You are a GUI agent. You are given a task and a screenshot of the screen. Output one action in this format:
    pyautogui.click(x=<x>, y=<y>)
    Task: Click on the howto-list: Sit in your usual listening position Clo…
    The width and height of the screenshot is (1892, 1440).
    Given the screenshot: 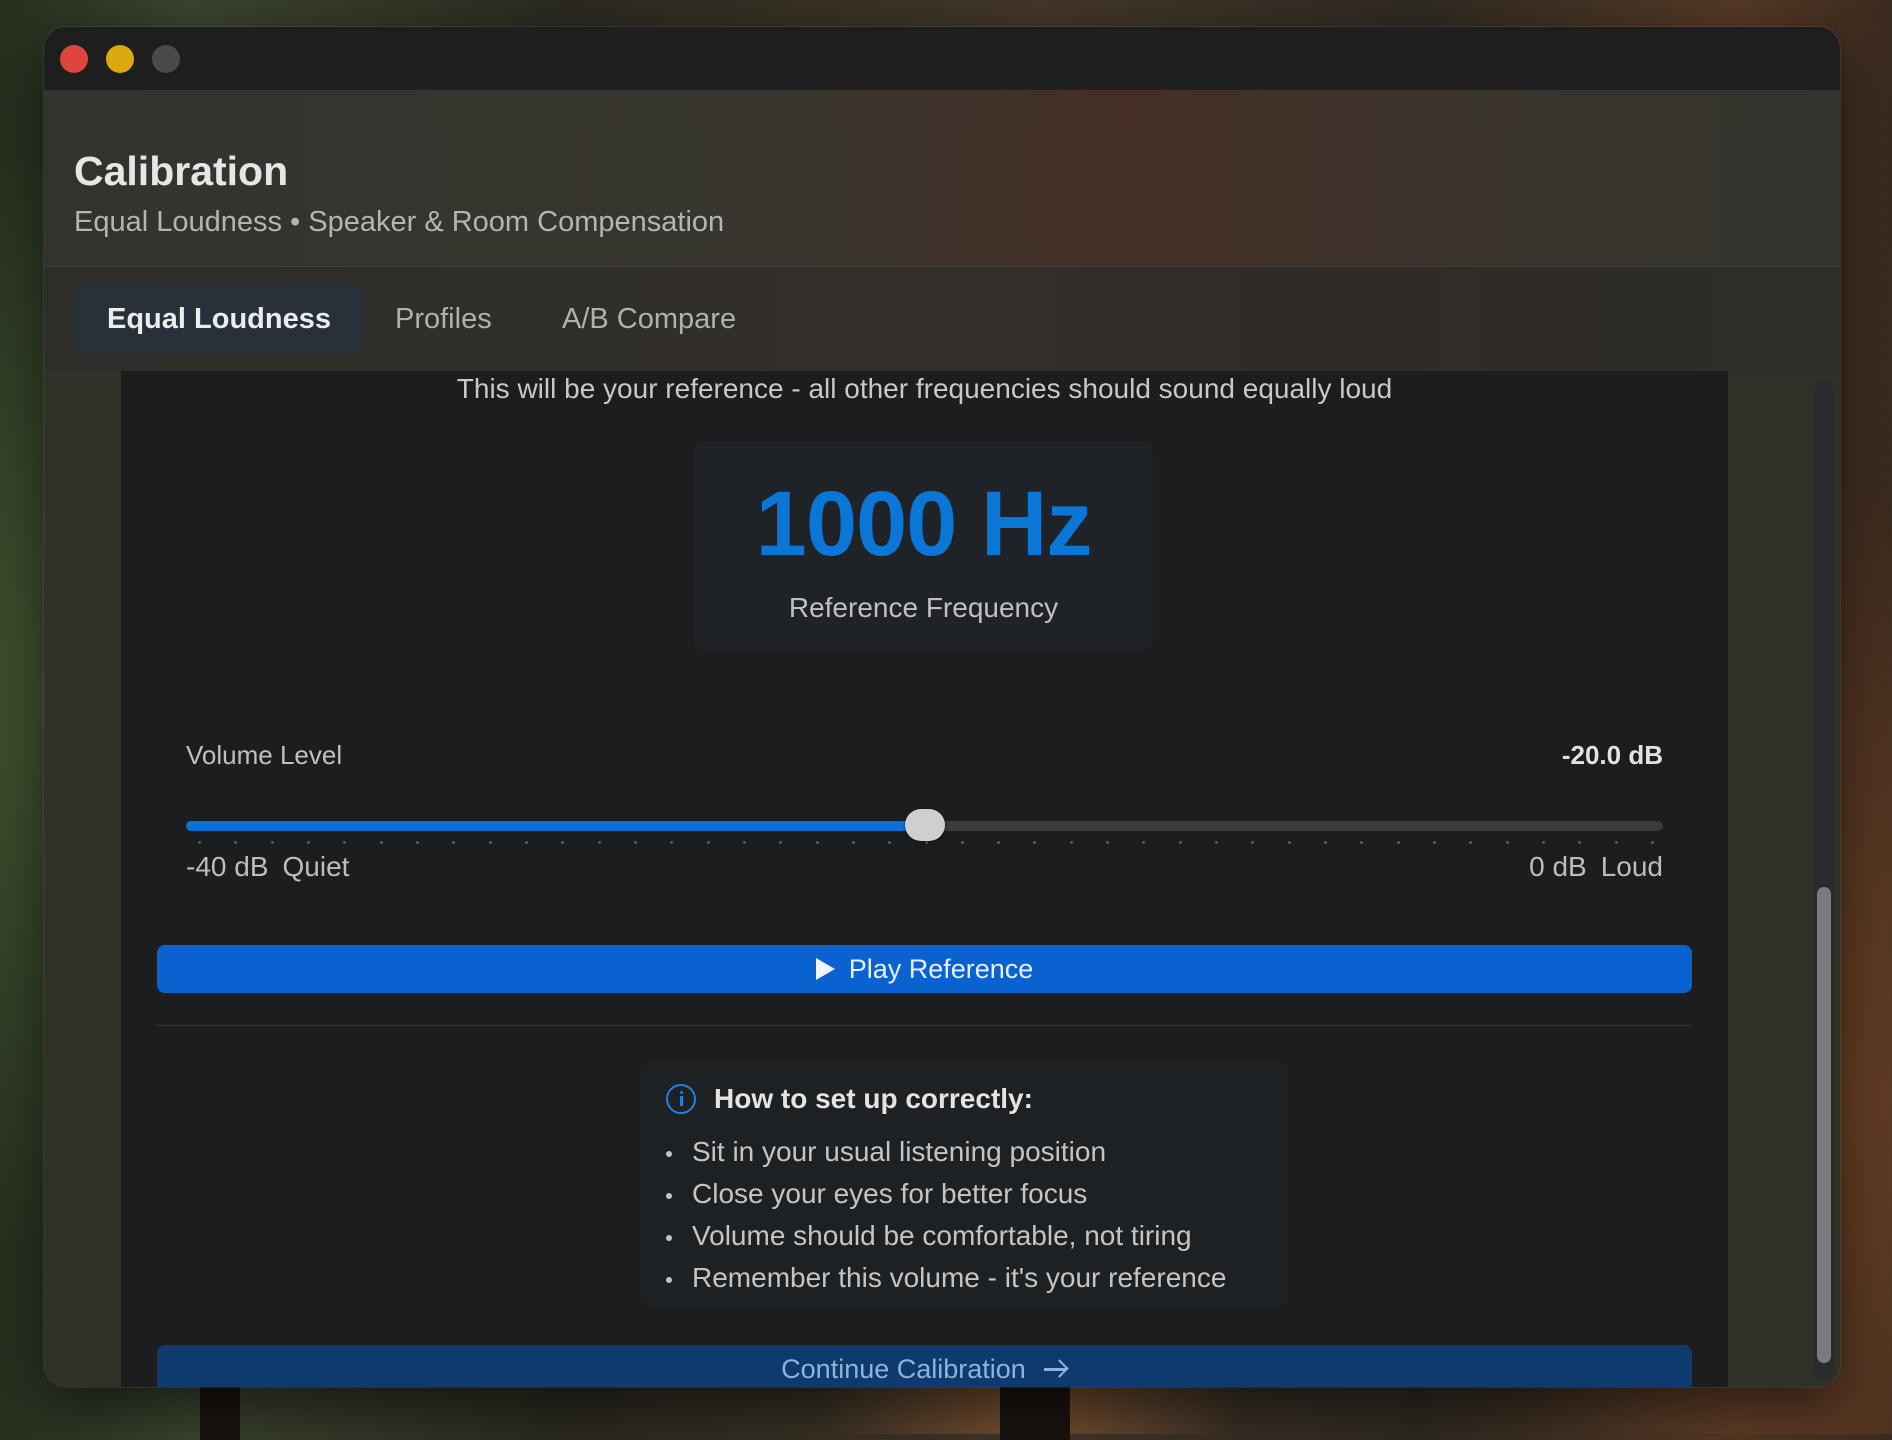 What is the action you would take?
    pyautogui.click(x=946, y=1215)
    